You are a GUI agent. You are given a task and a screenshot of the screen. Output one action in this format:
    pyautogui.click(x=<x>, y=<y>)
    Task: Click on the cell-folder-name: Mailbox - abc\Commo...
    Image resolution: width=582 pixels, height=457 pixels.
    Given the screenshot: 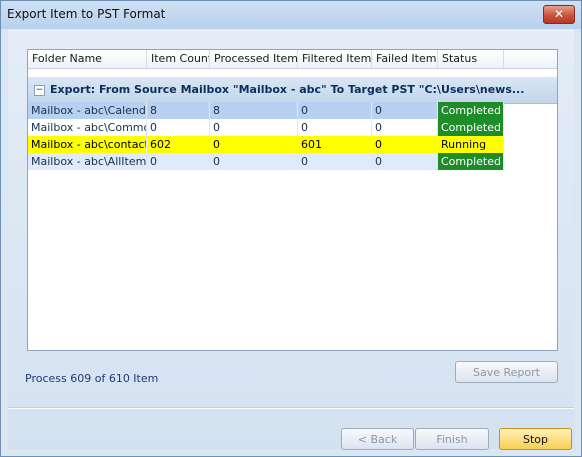 What is the action you would take?
    pyautogui.click(x=87, y=127)
    